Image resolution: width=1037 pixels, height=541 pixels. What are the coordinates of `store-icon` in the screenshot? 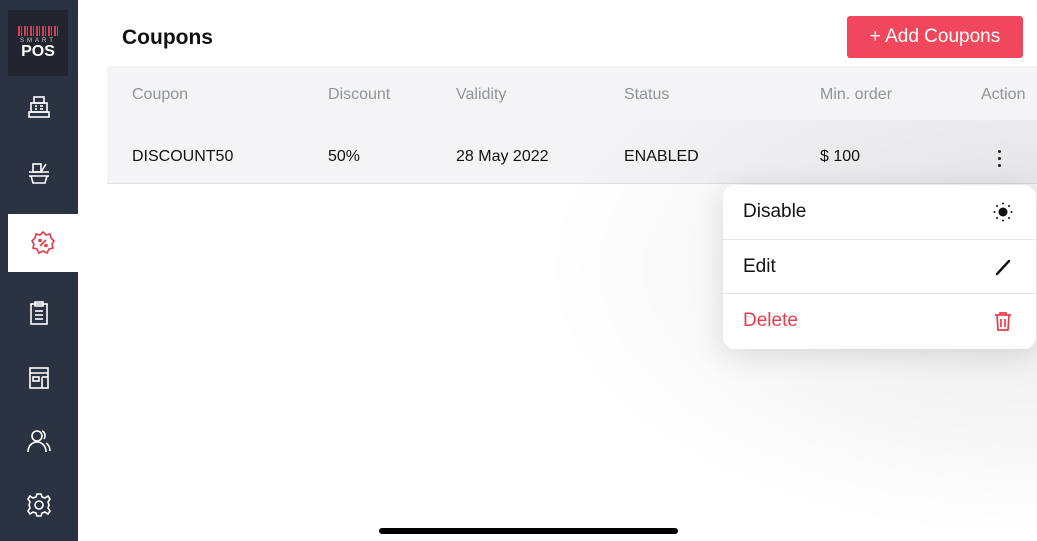 It's located at (39, 378).